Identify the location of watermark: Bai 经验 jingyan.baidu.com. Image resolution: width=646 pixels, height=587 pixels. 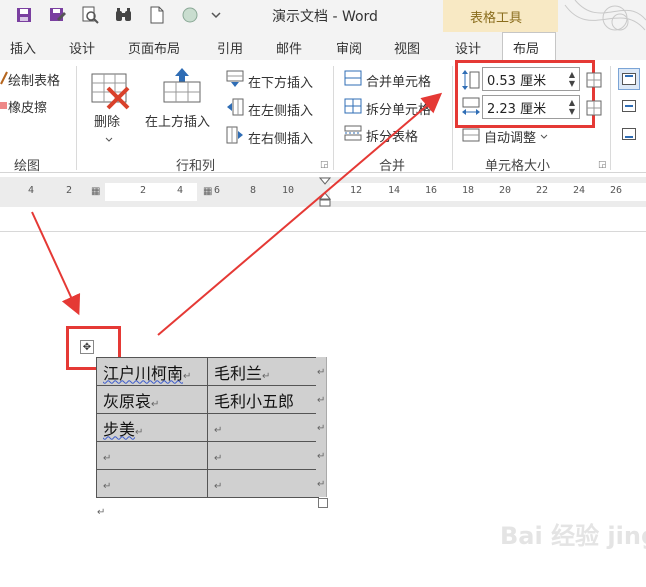
(573, 536).